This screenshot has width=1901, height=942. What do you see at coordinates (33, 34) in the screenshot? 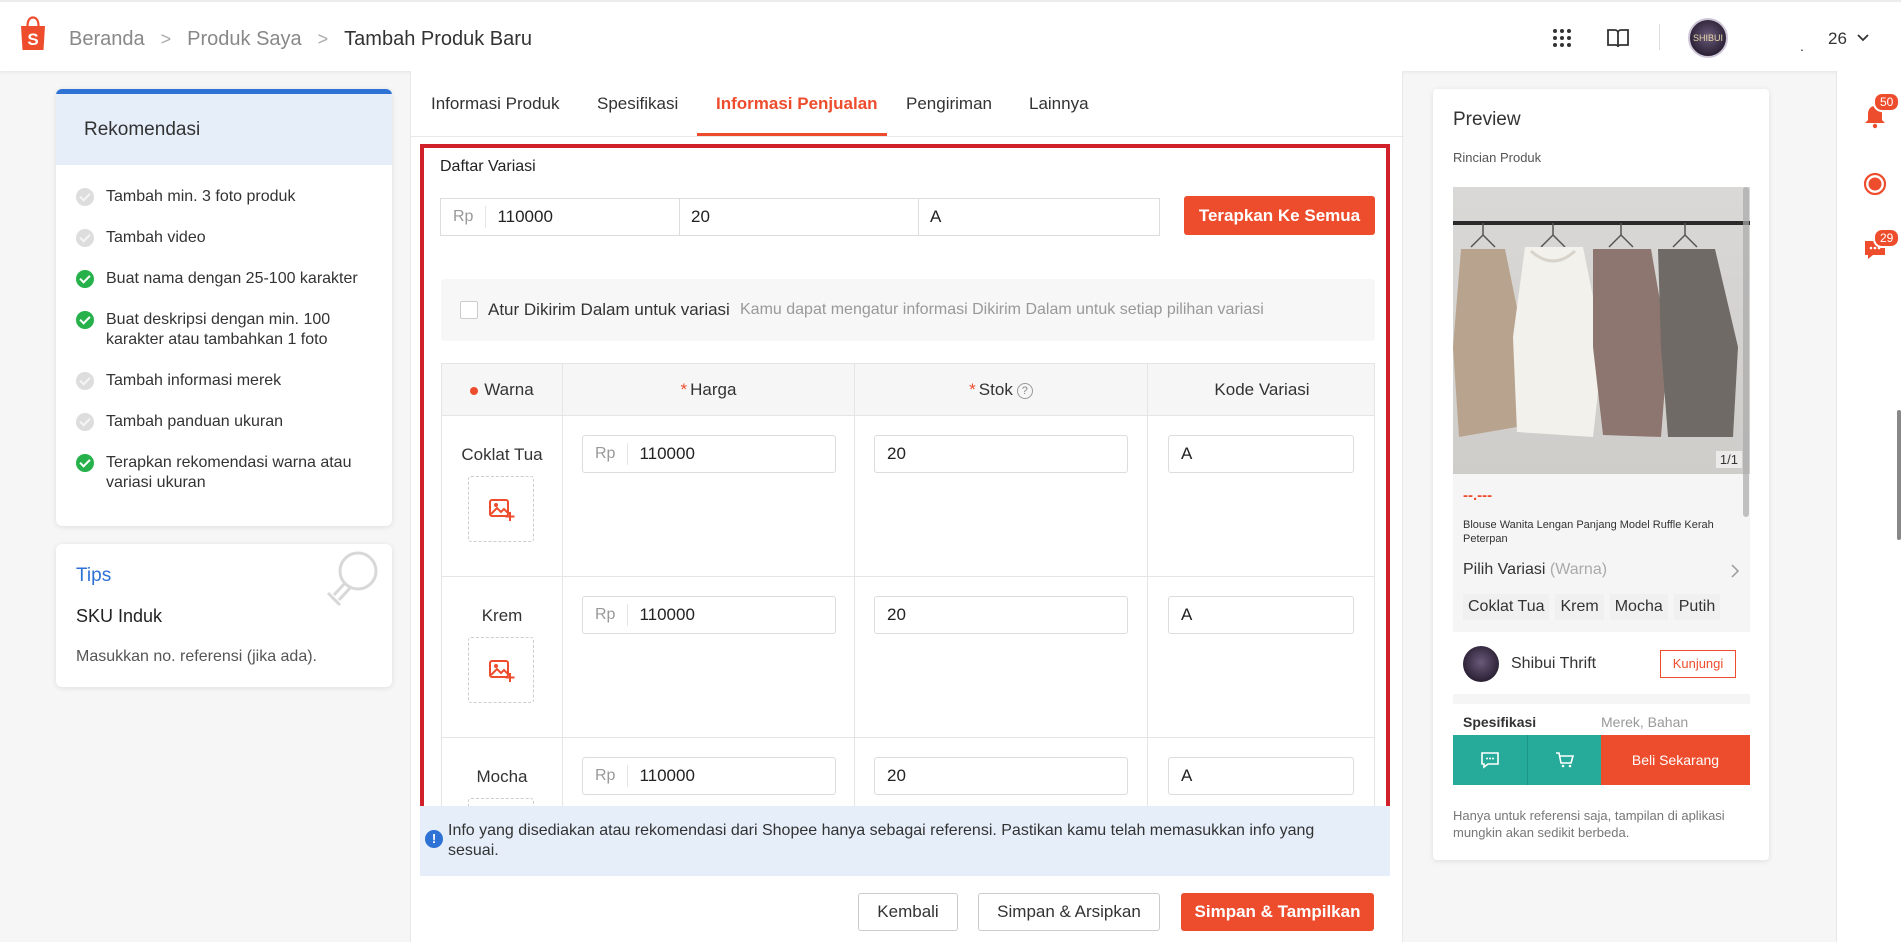
I see `shopee-logo-icon: S` at bounding box center [33, 34].